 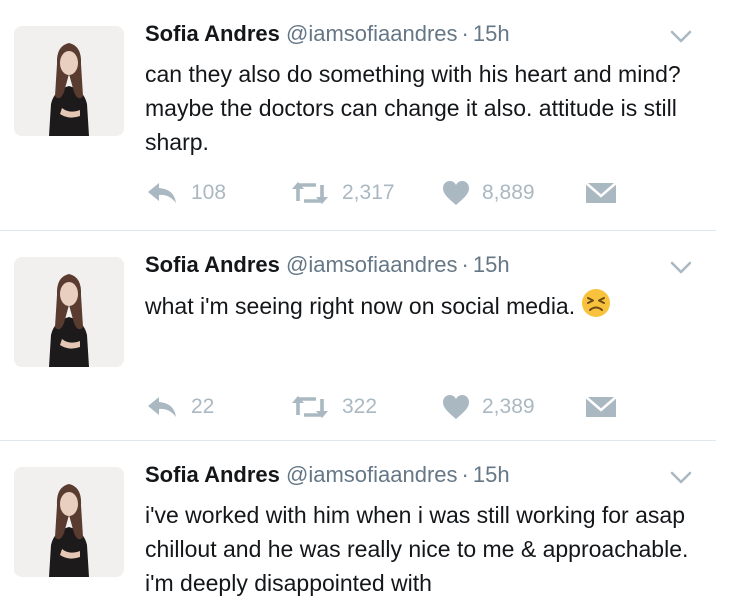 What do you see at coordinates (508, 406) in the screenshot?
I see `like-count: 2,389` at bounding box center [508, 406].